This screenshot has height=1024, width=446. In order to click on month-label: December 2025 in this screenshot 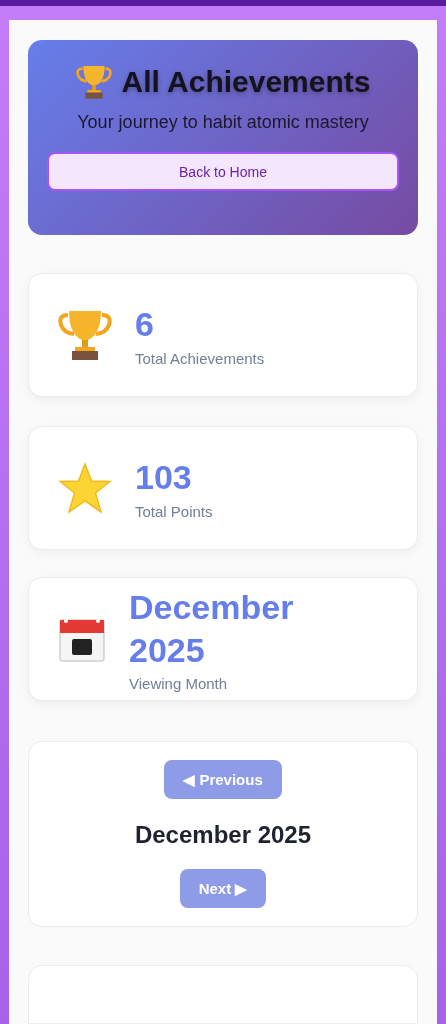, I will do `click(223, 835)`.